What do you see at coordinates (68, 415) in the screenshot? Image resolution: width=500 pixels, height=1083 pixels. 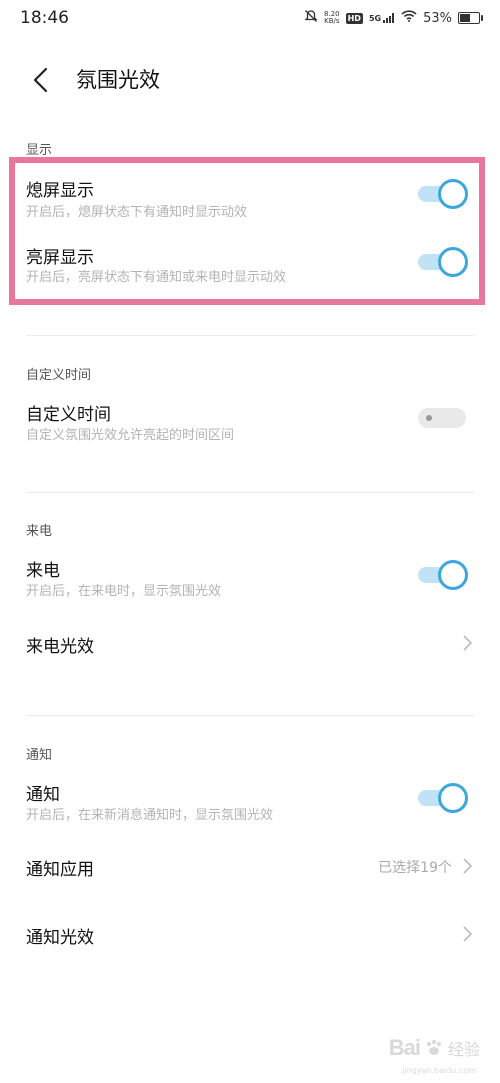 I see `custom-time-title: 自定义时间` at bounding box center [68, 415].